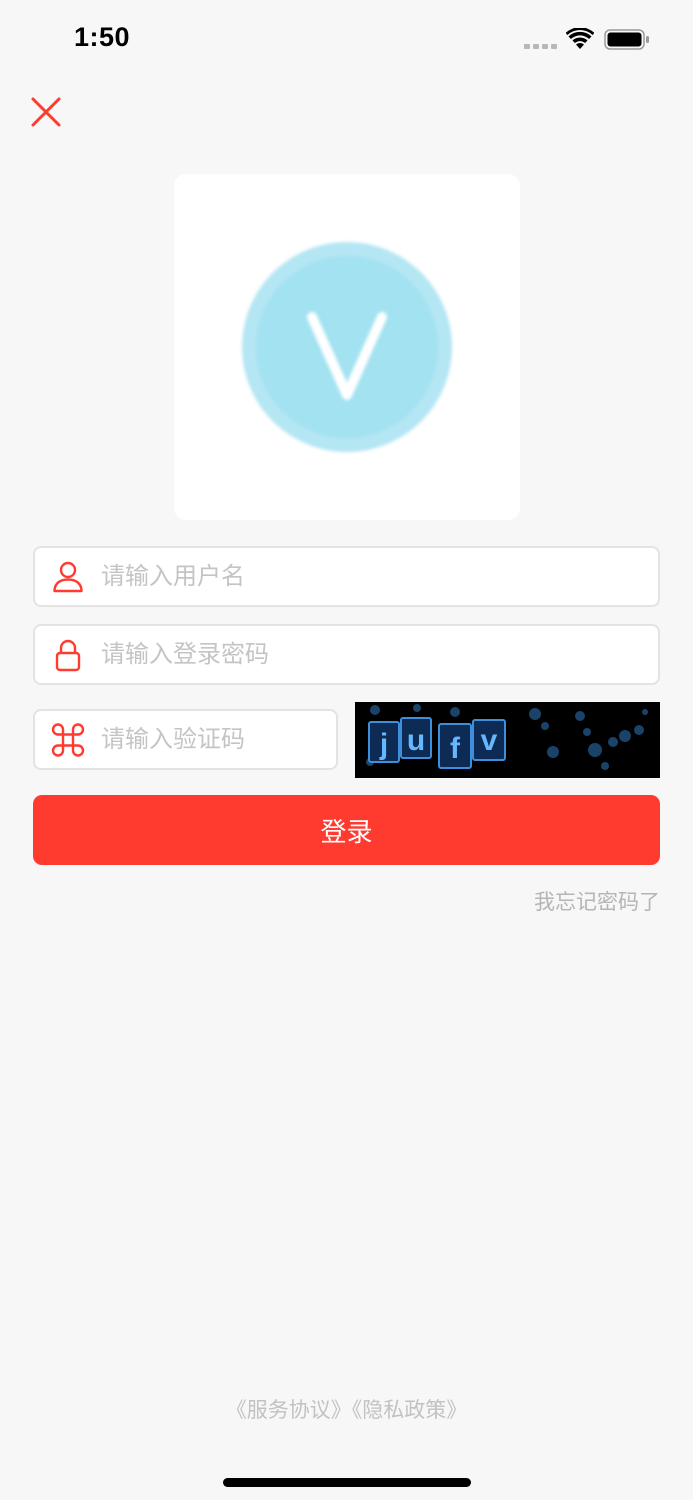 Image resolution: width=693 pixels, height=1500 pixels. I want to click on lock-icon, so click(68, 655).